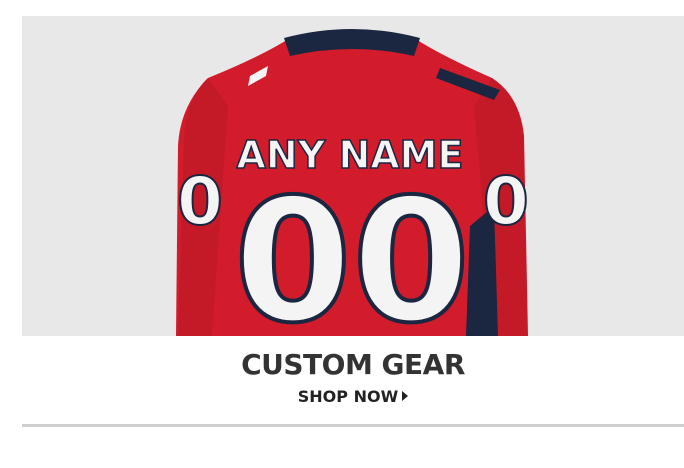 Image resolution: width=684 pixels, height=468 pixels. What do you see at coordinates (506, 201) in the screenshot?
I see `sleeve-number-right: 0` at bounding box center [506, 201].